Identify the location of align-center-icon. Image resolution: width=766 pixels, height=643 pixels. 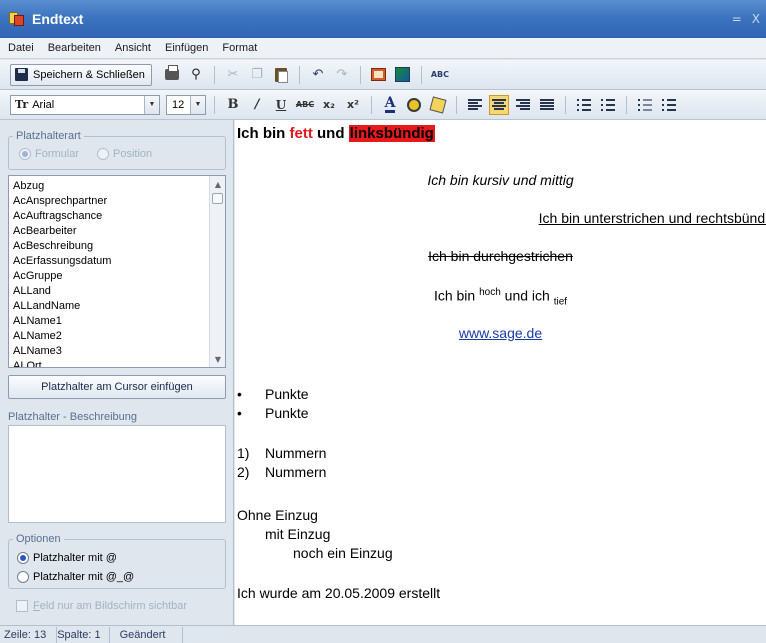
(499, 104).